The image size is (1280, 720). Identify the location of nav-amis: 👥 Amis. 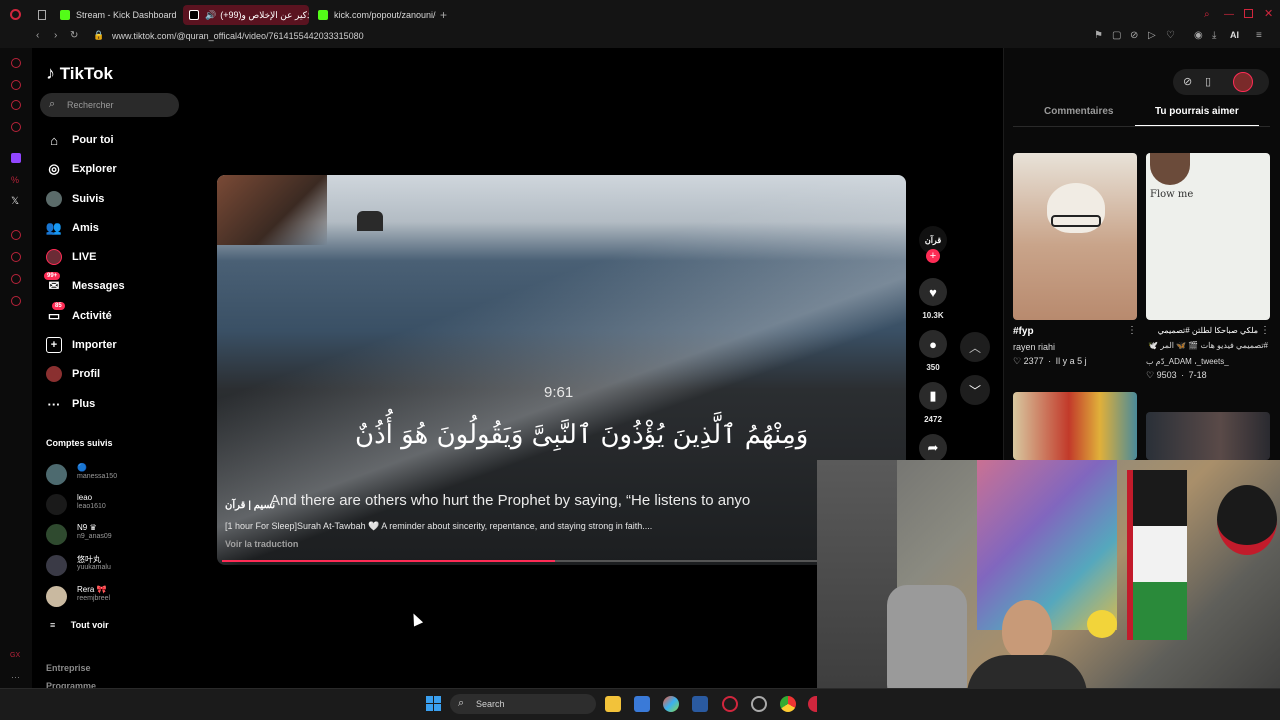
(72, 228).